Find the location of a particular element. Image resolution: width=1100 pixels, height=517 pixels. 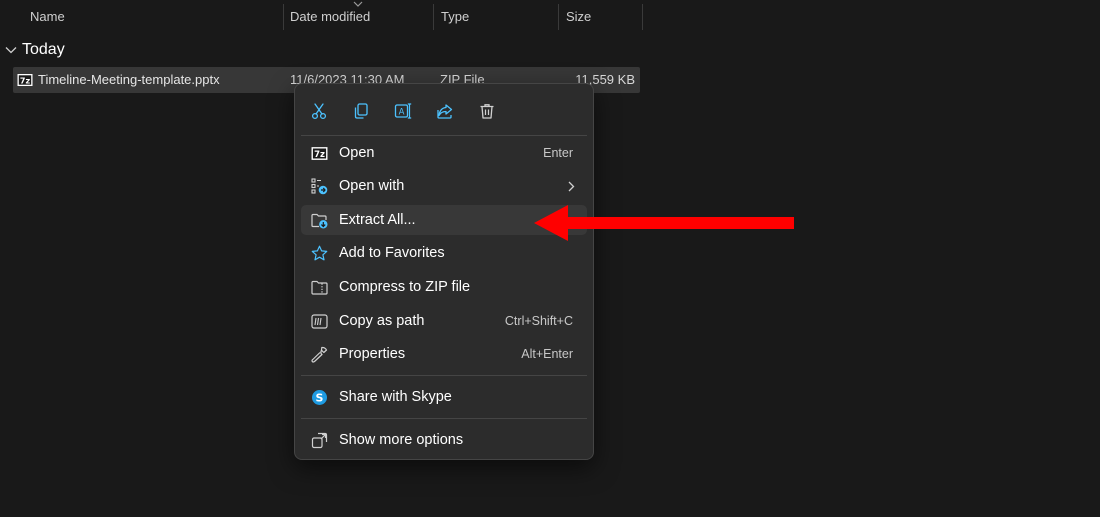

context-menu-toolbar: A is located at coordinates (444, 109).